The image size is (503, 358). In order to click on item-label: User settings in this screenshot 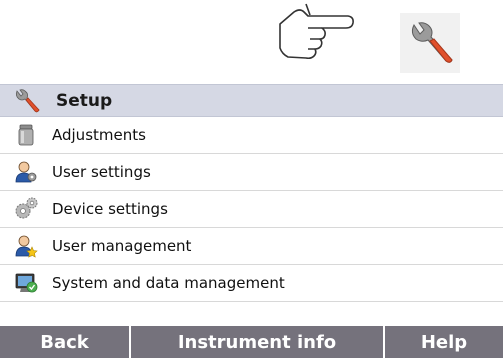, I will do `click(101, 172)`.